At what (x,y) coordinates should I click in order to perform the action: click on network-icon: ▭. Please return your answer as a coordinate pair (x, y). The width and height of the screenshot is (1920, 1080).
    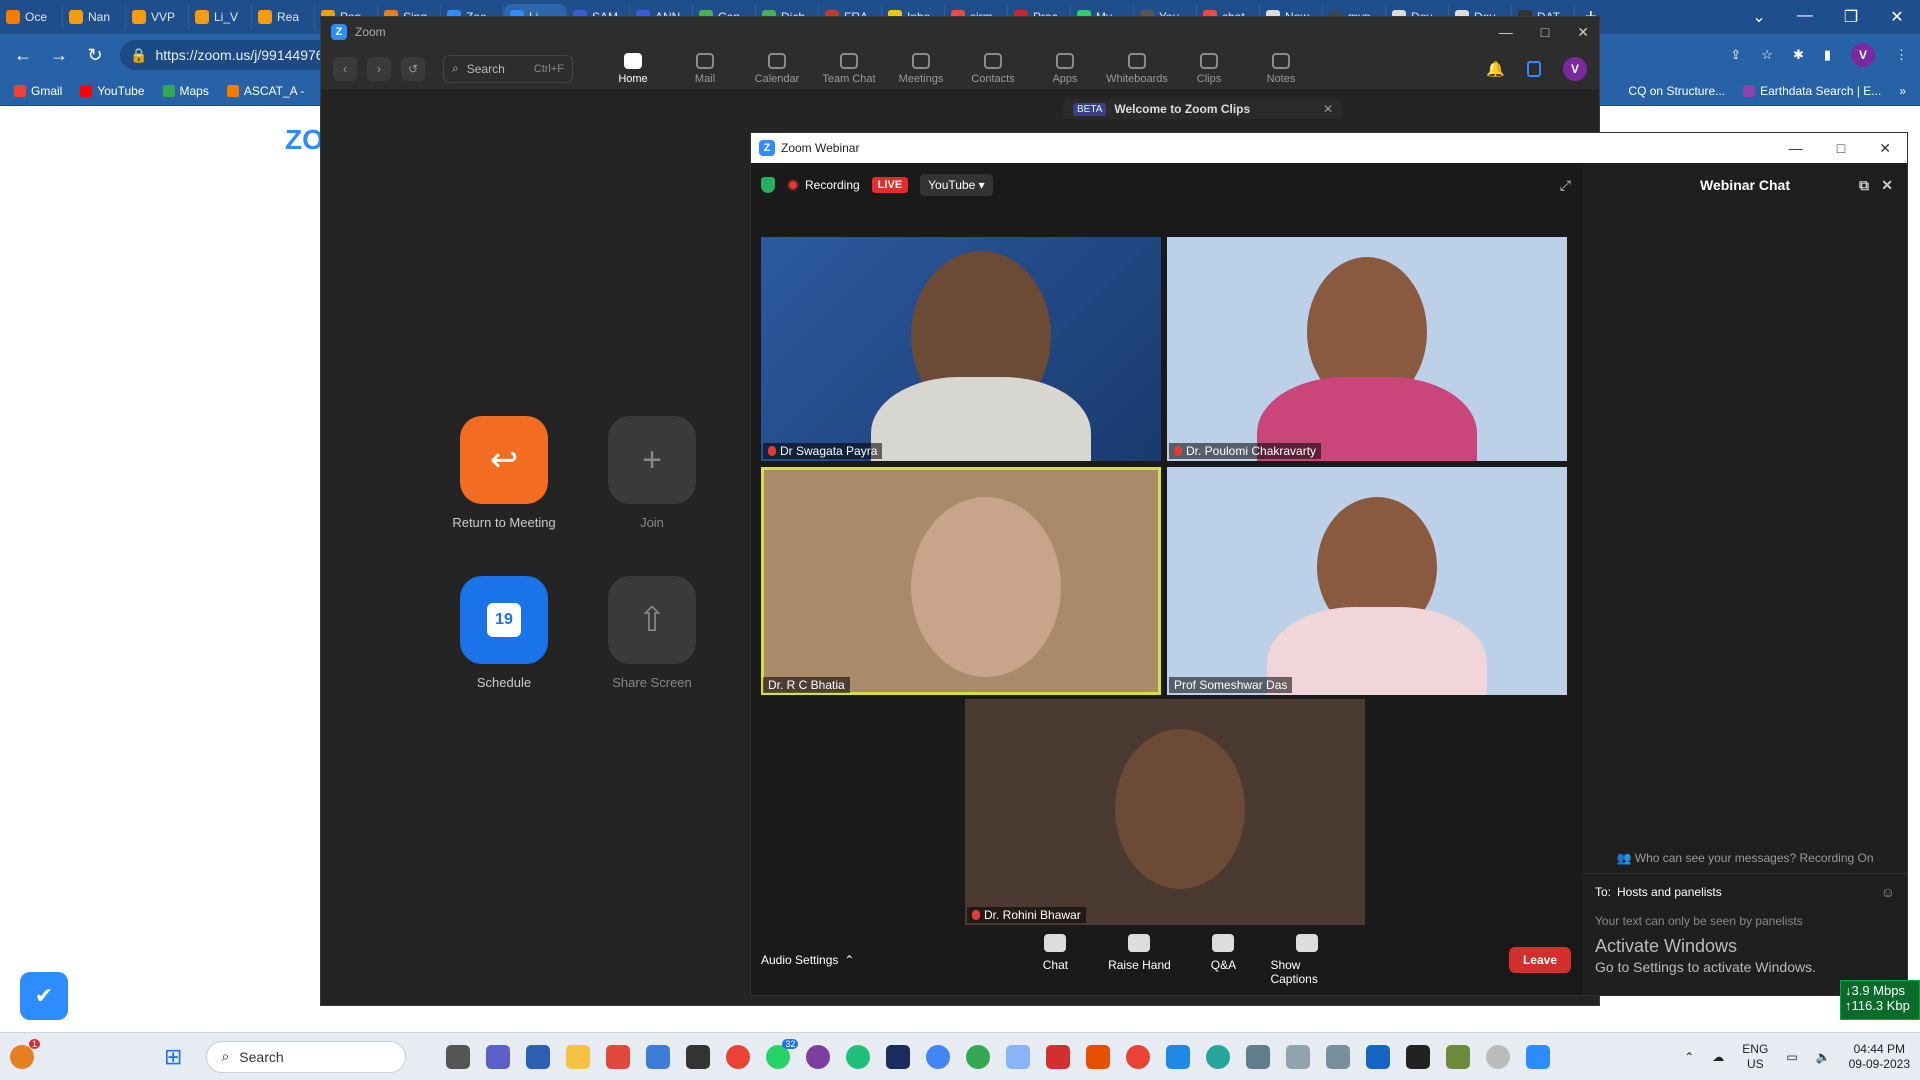
    Looking at the image, I should click on (1791, 1057).